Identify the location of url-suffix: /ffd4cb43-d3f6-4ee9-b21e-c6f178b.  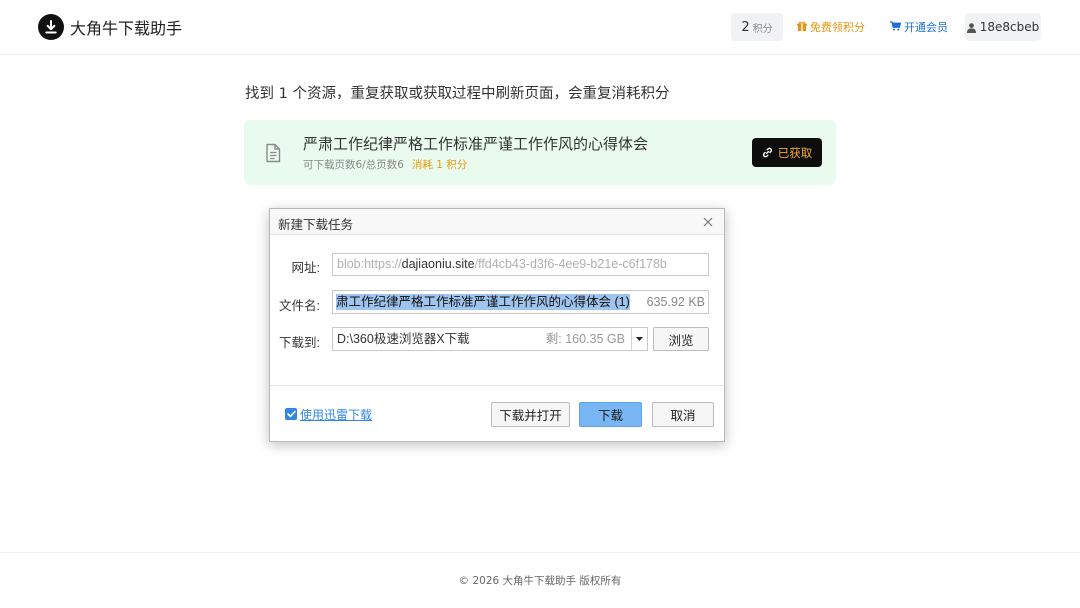
(570, 264).